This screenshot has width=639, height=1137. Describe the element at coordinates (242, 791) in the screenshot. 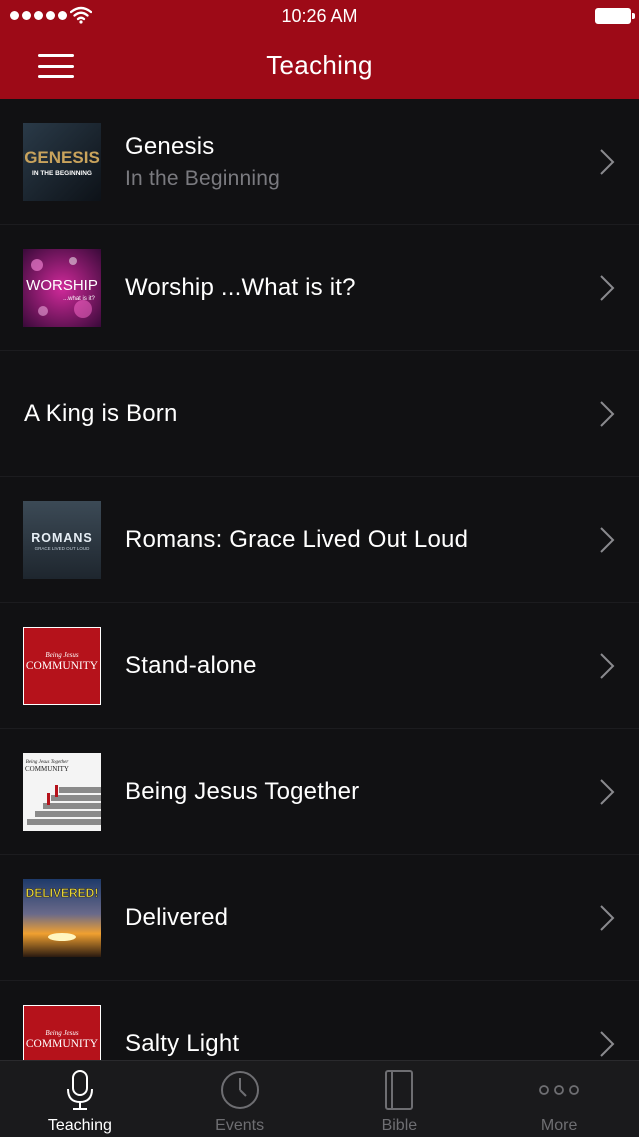

I see `item-title: Being Jesus Together` at that location.